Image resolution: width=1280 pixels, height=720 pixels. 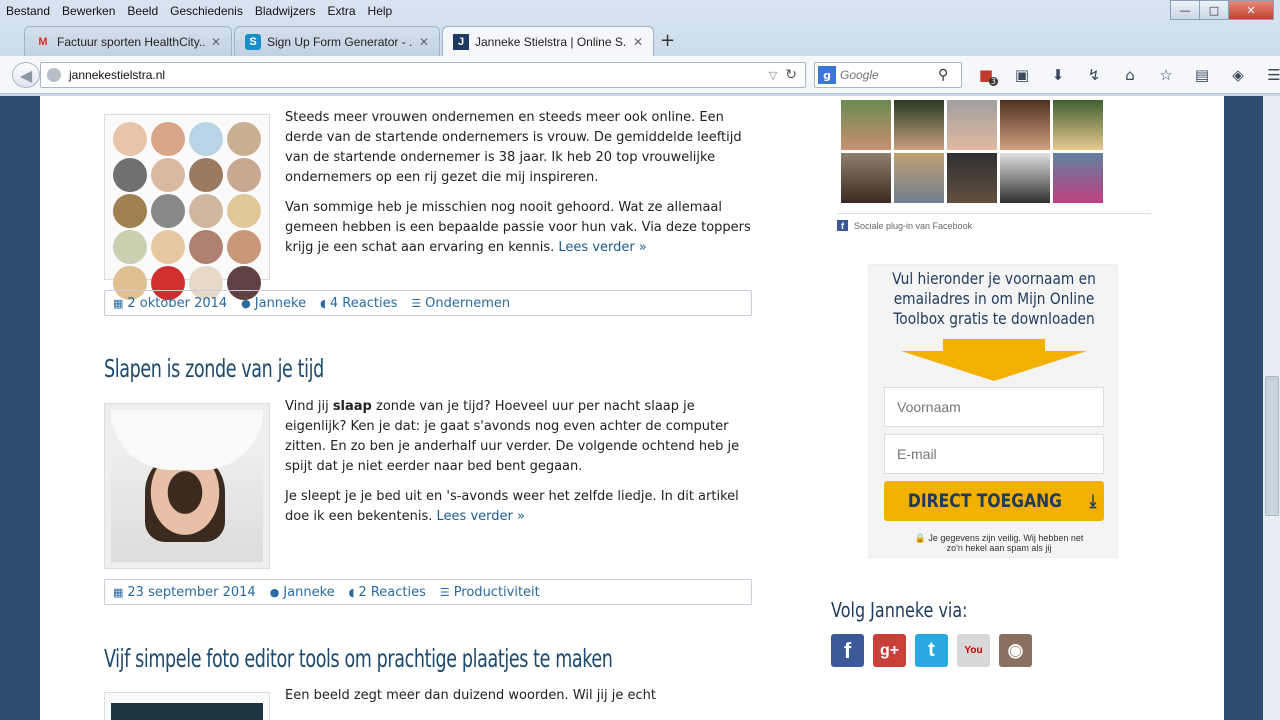 What do you see at coordinates (986, 75) in the screenshot?
I see `addon-badge-icon: ■ 3` at bounding box center [986, 75].